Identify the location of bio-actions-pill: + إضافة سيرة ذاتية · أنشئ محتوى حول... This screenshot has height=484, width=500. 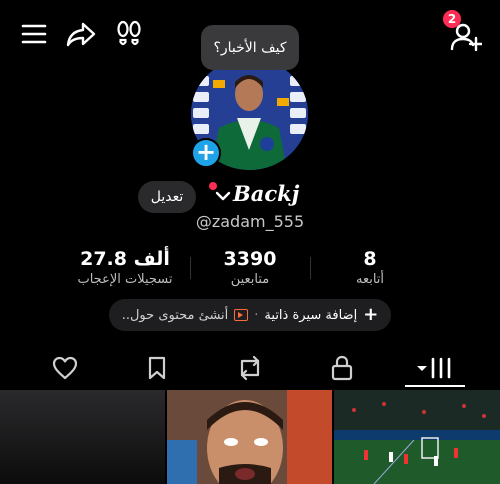
(250, 315).